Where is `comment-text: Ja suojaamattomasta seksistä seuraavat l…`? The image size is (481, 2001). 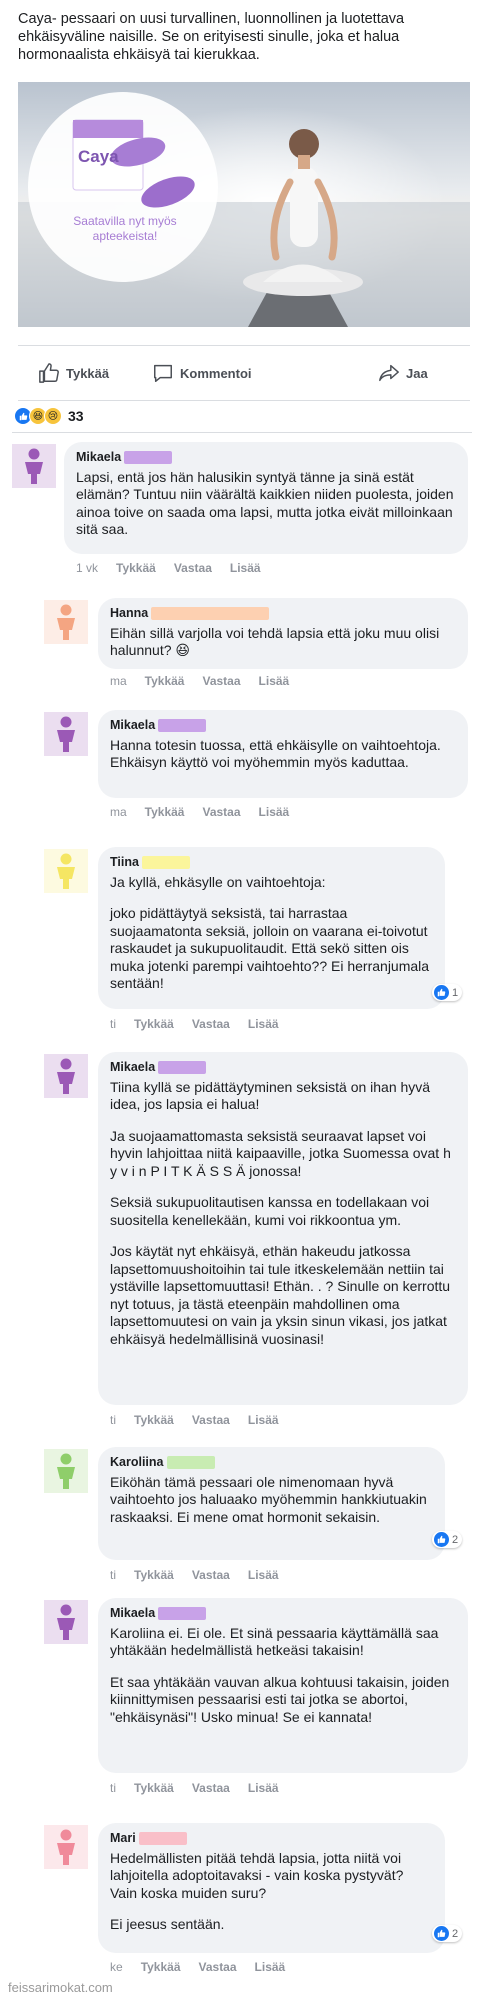
comment-text: Ja suojaamattomasta seksistä seuraavat l… is located at coordinates (280, 1153).